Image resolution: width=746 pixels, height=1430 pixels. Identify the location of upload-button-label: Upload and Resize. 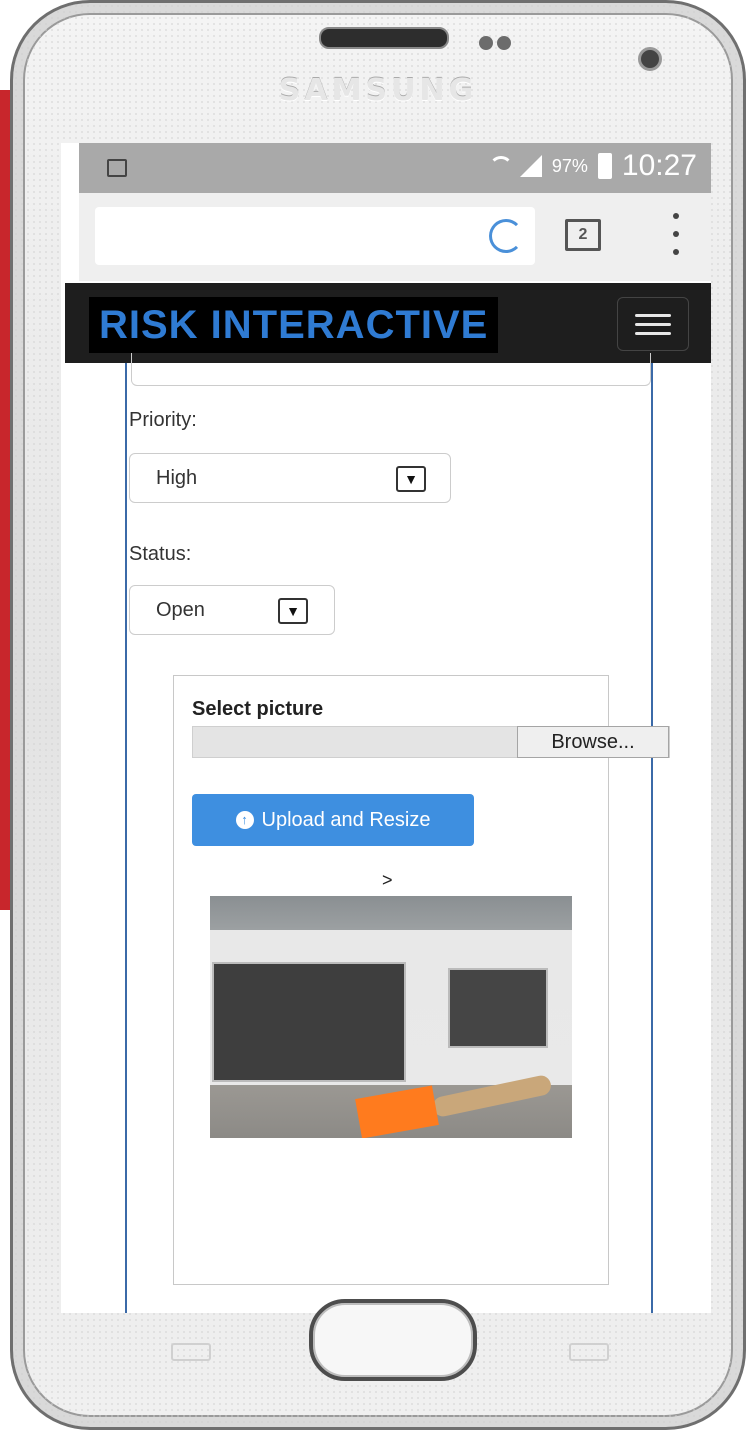
(346, 819).